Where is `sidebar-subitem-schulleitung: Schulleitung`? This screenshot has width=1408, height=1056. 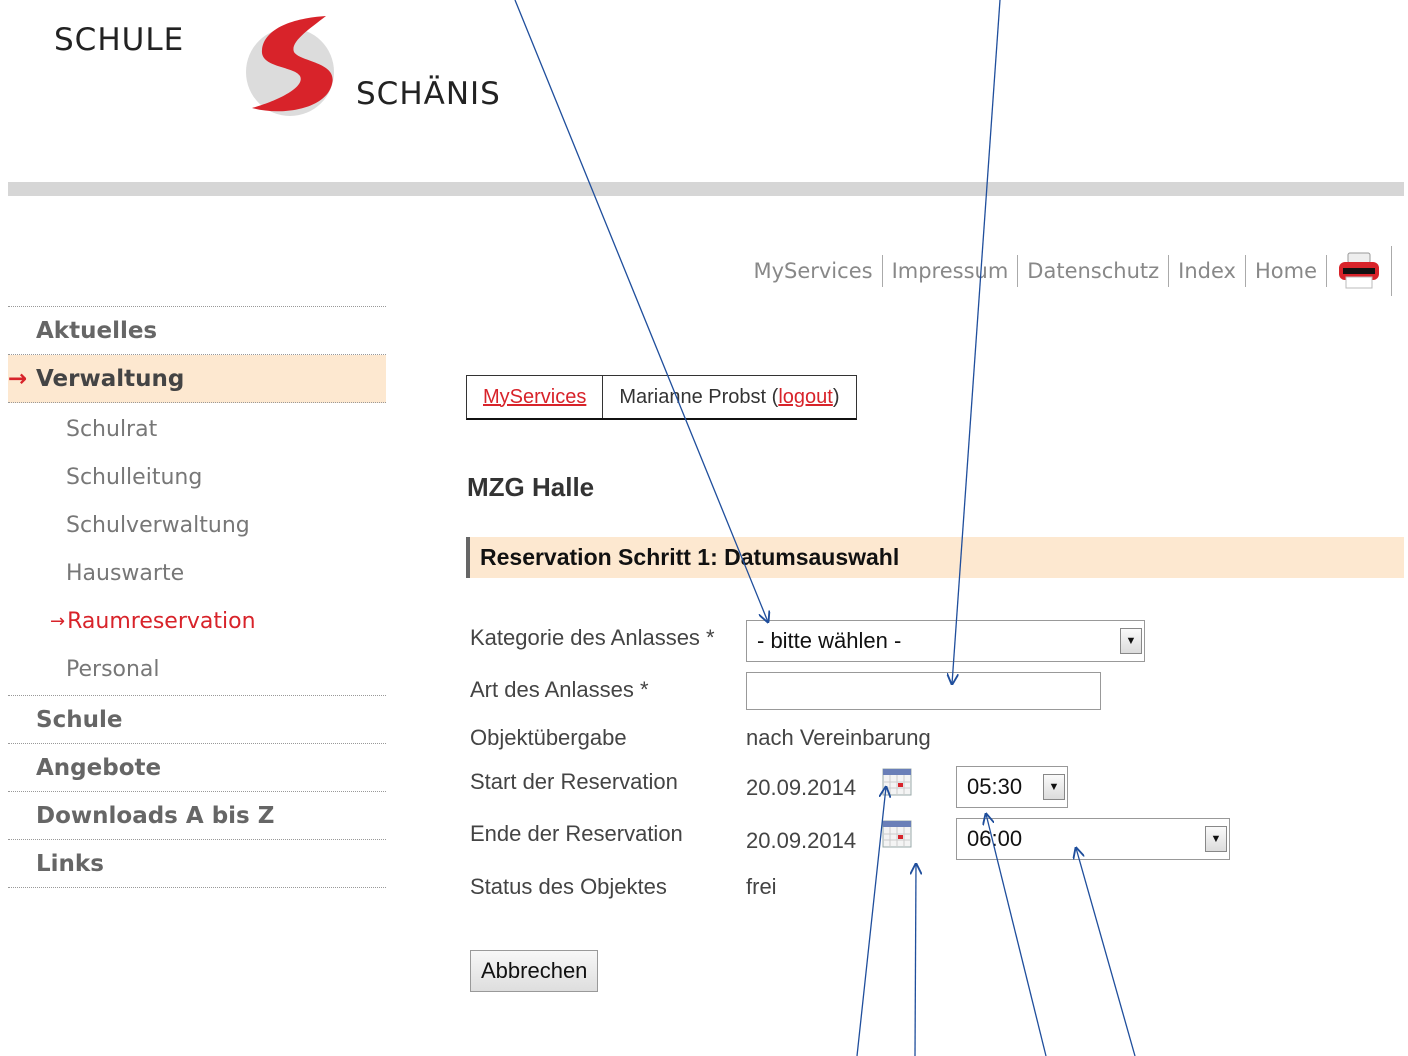
sidebar-subitem-schulleitung: Schulleitung is located at coordinates (197, 477).